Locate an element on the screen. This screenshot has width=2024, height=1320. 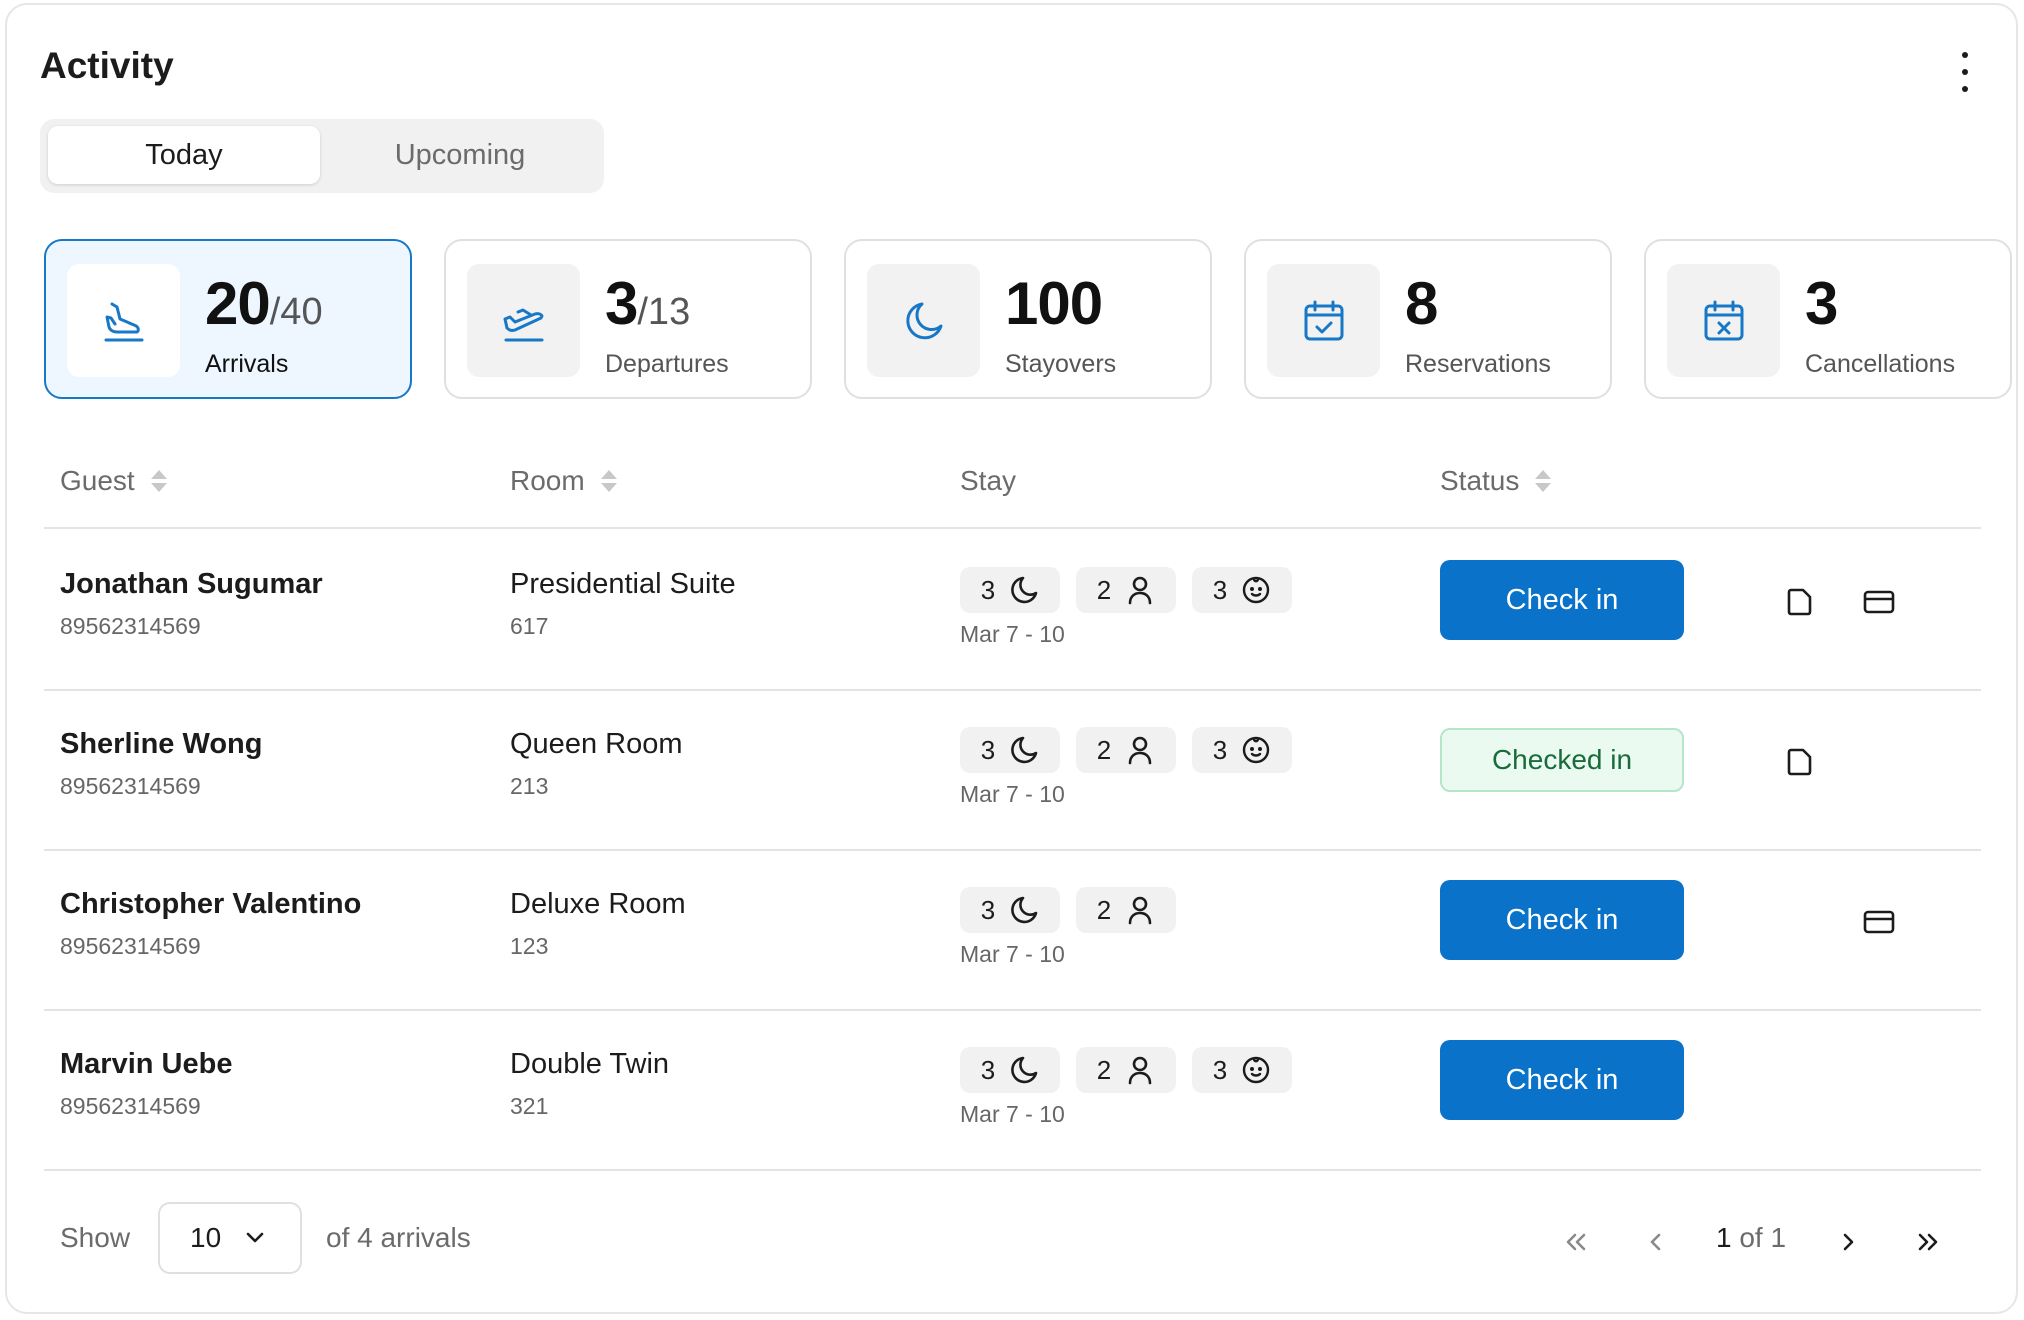
tab-upcoming: Upcoming is located at coordinates (460, 155).